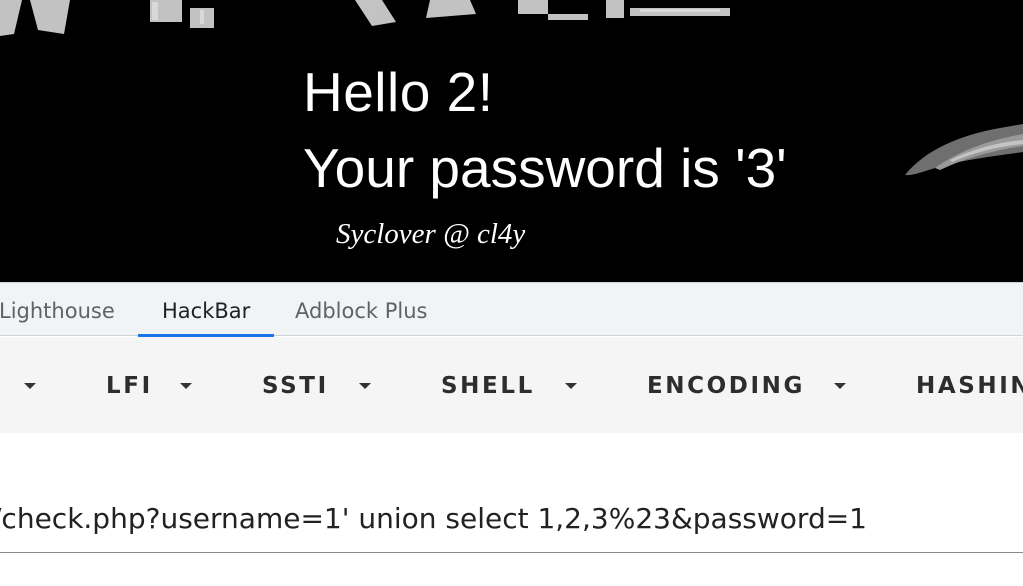 The width and height of the screenshot is (1023, 586). Describe the element at coordinates (295, 386) in the screenshot. I see `menu-label: SSTI` at that location.